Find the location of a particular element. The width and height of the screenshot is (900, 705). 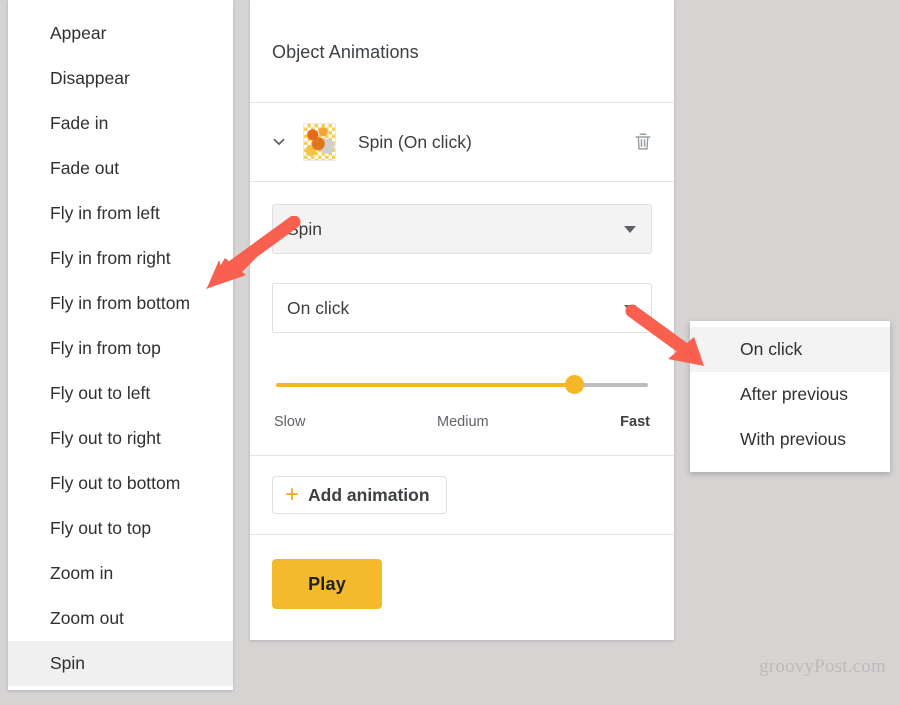

trigger-menu-item: After previous is located at coordinates (790, 394).